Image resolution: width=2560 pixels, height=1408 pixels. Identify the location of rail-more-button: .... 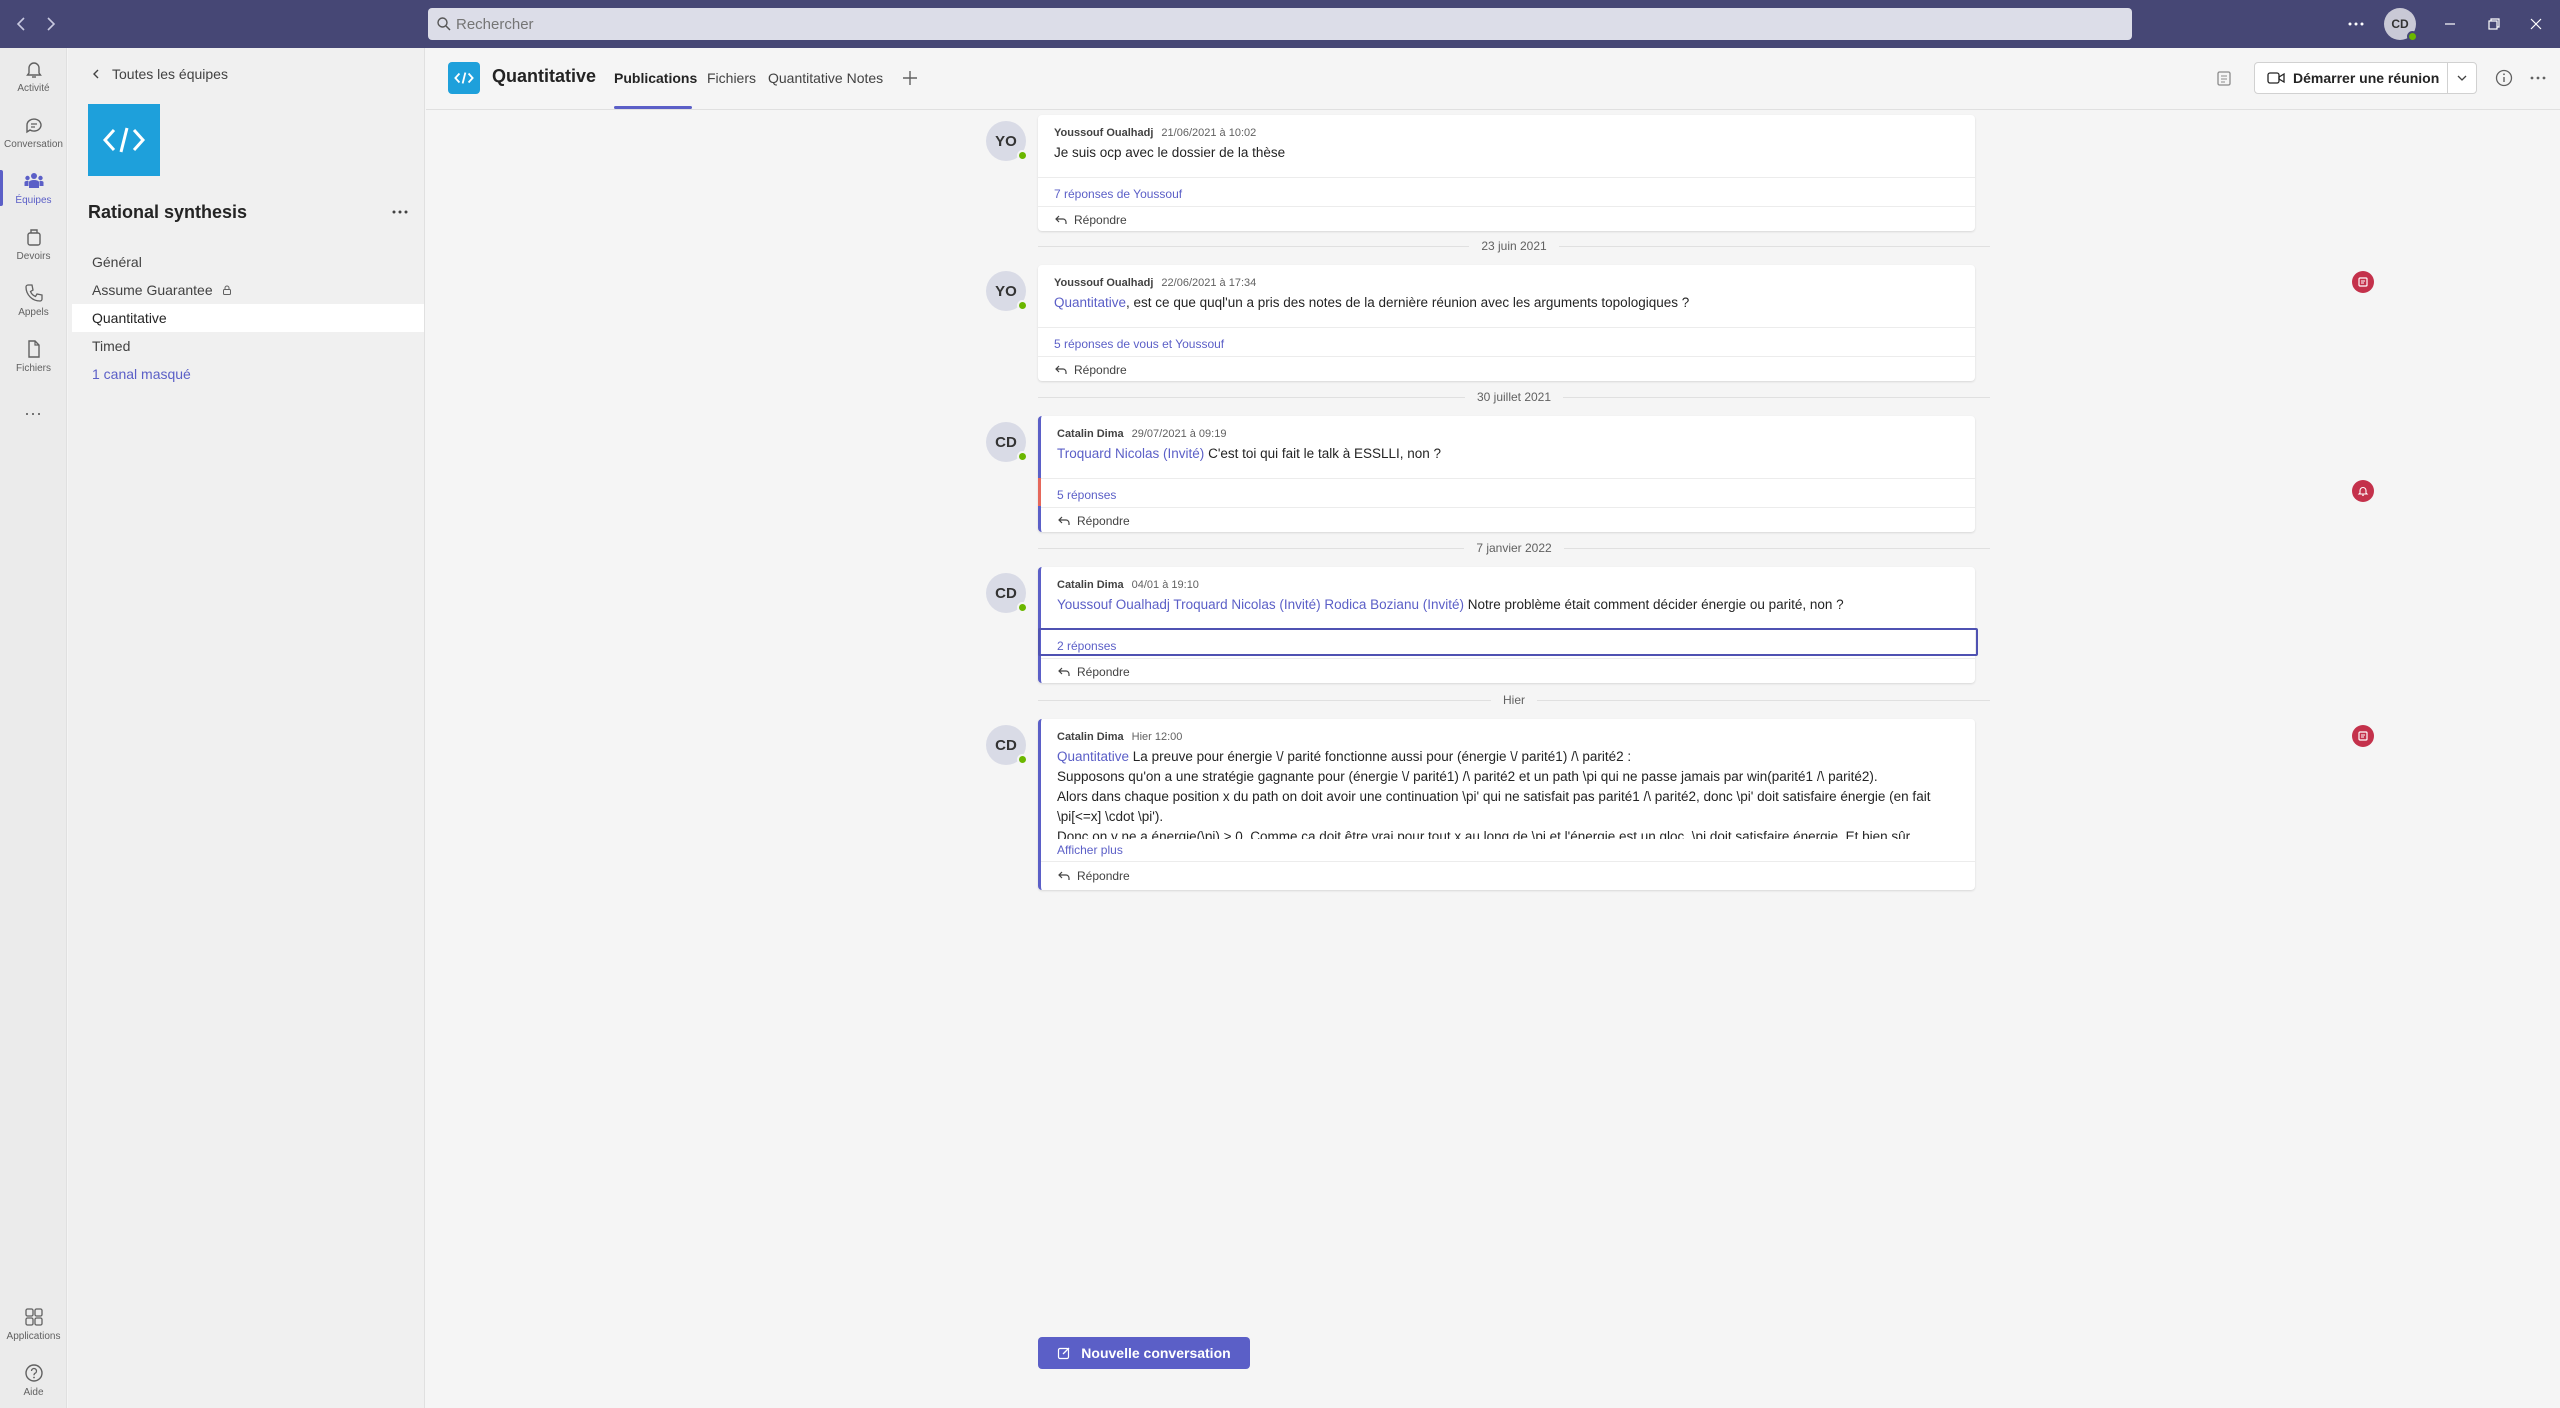
(33, 409).